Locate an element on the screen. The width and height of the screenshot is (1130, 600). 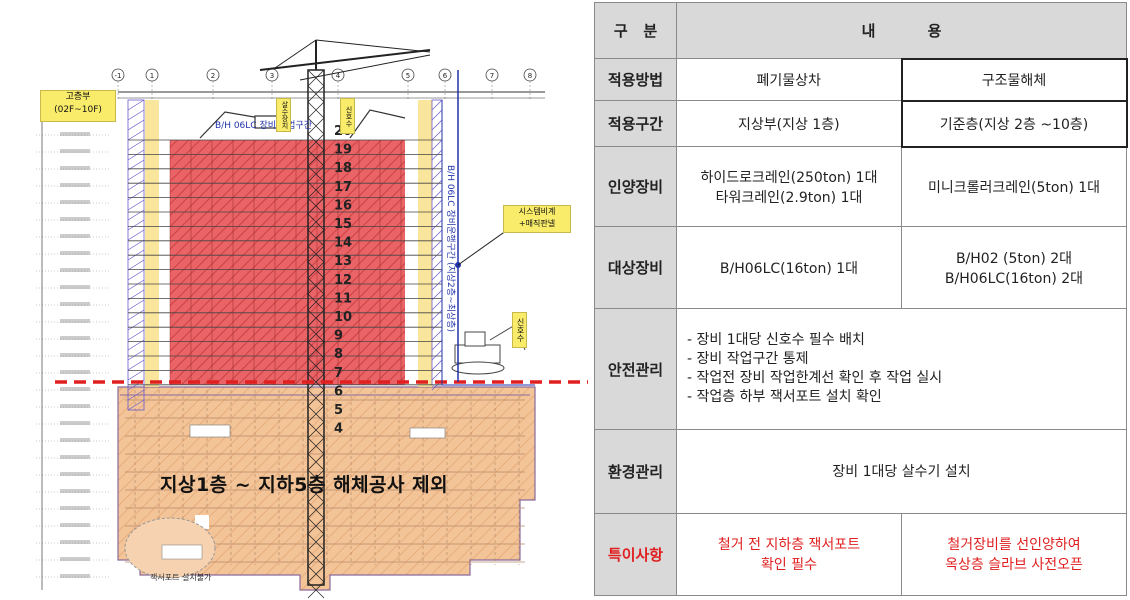
grid-bubble-label: 8 is located at coordinates (530, 76).